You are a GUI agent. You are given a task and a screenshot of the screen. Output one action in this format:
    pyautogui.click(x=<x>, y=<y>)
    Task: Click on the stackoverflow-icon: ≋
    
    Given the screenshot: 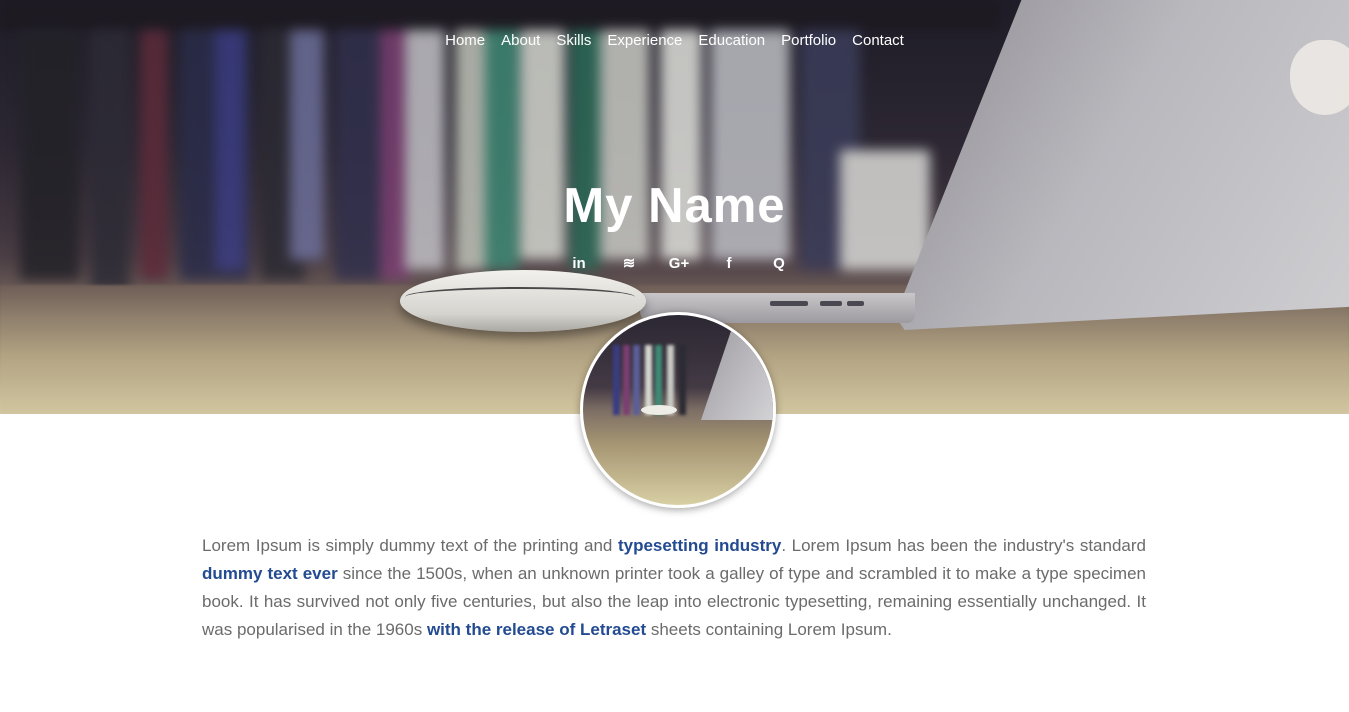 What is the action you would take?
    pyautogui.click(x=629, y=263)
    